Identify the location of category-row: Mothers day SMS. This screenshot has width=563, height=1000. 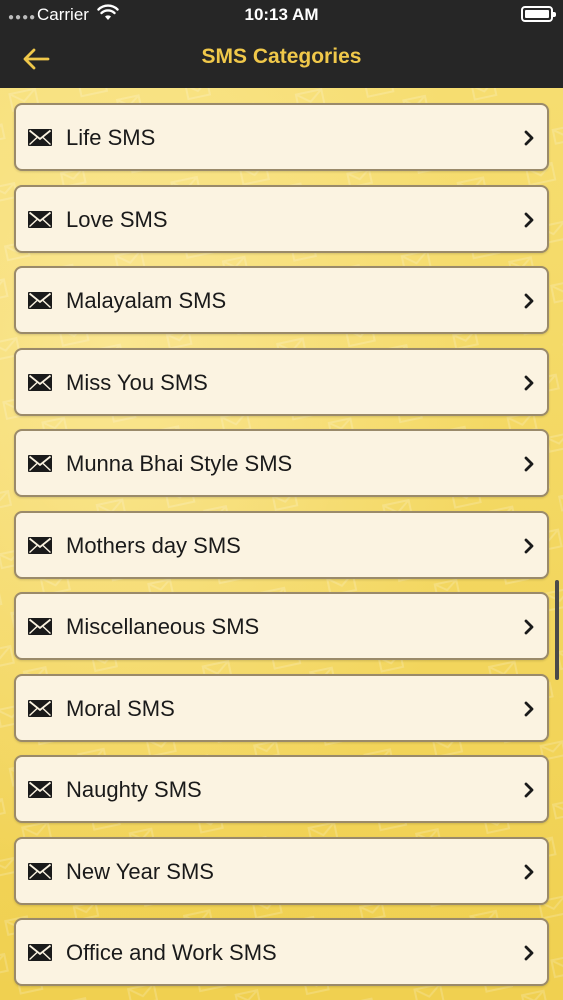
(281, 544).